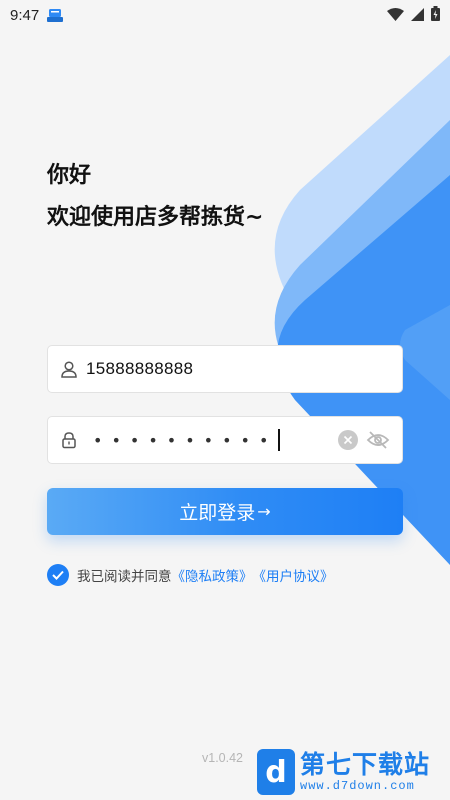 Image resolution: width=450 pixels, height=800 pixels. I want to click on watermark-title: 第七下载站, so click(365, 764).